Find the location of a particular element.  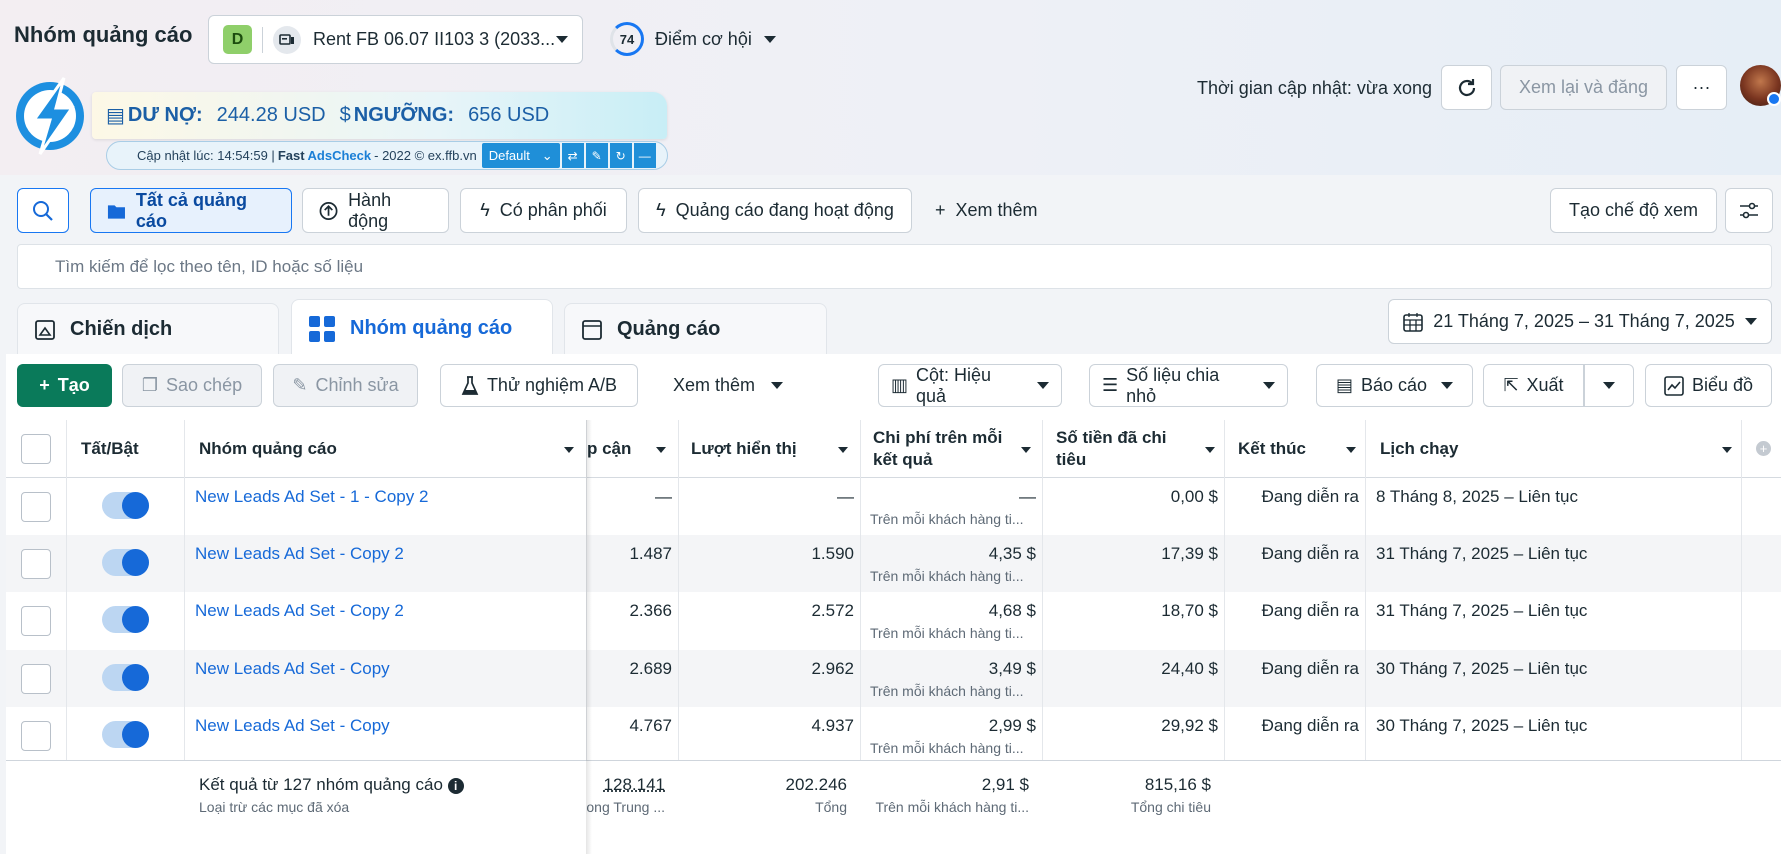

filter-delivering: ϟ Có phân phối is located at coordinates (543, 210).